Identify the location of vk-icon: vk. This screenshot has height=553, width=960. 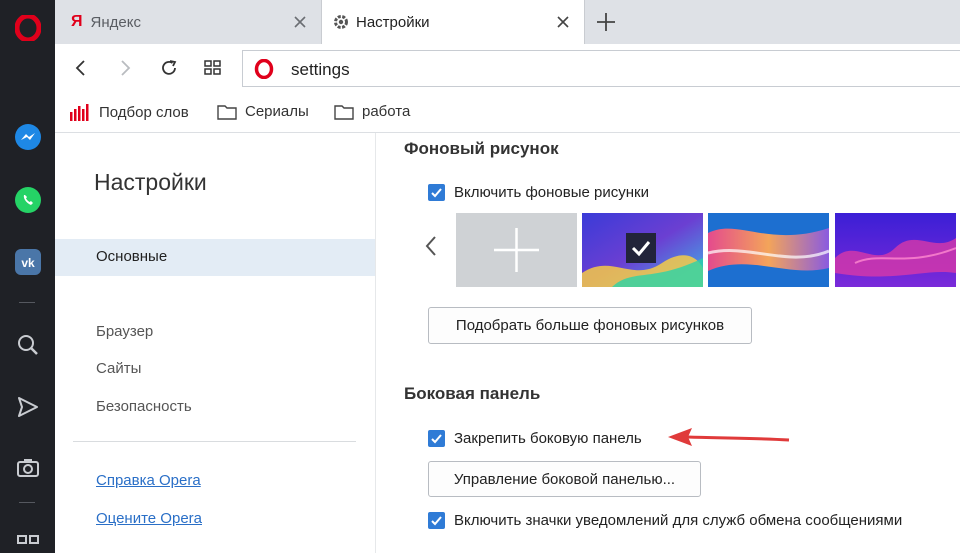
(27, 262).